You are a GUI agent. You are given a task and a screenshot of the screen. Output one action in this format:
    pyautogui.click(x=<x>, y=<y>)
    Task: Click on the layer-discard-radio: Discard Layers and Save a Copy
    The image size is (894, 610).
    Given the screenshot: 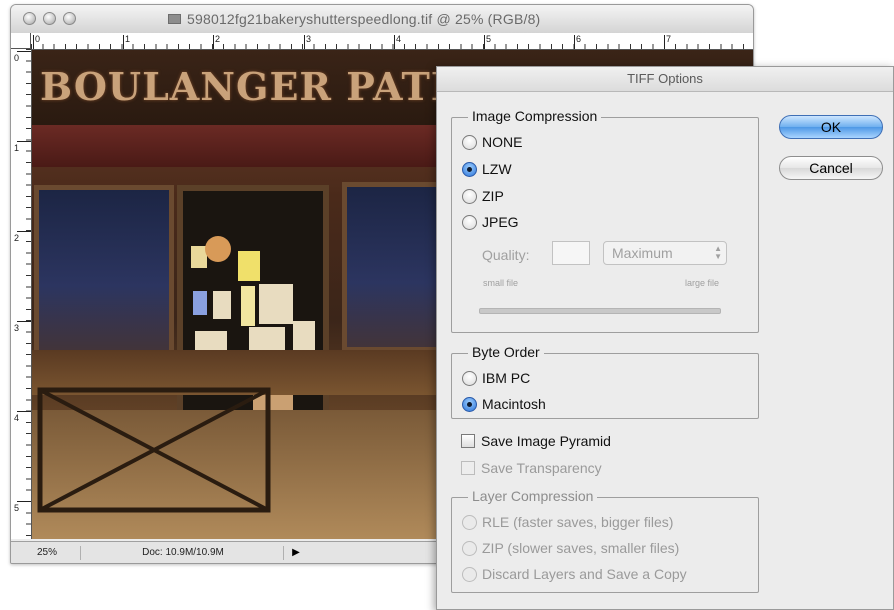 What is the action you would take?
    pyautogui.click(x=574, y=574)
    